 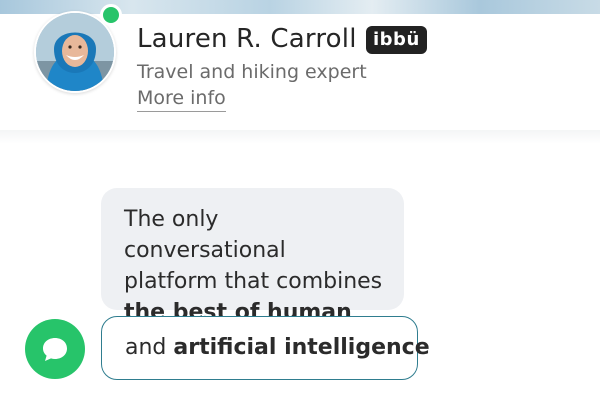 What do you see at coordinates (252, 72) in the screenshot?
I see `agent-role: Travel and hiking expert` at bounding box center [252, 72].